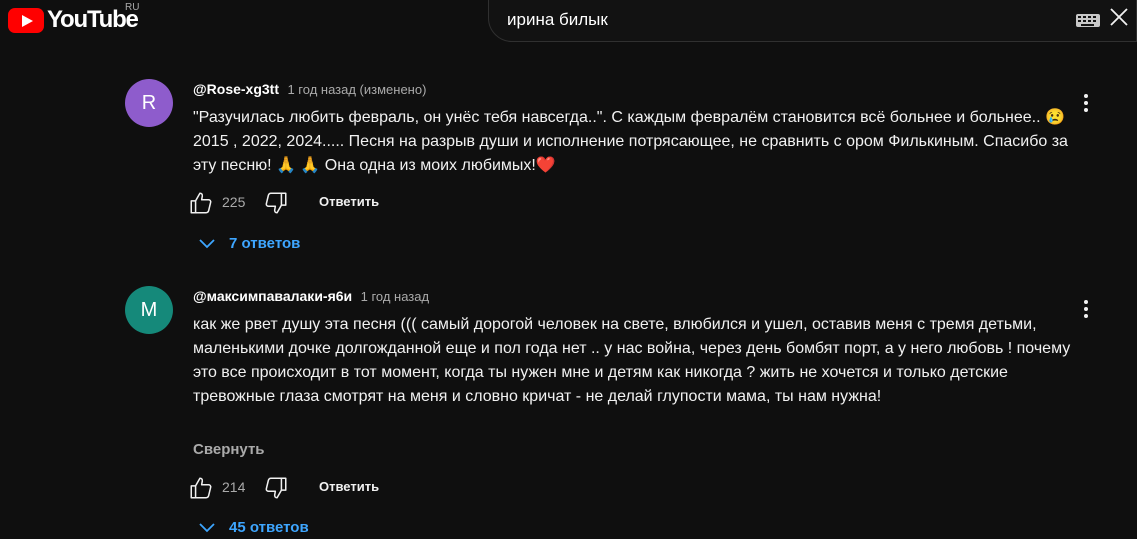 The width and height of the screenshot is (1137, 539). I want to click on comment-time: 1 год назад, so click(395, 296).